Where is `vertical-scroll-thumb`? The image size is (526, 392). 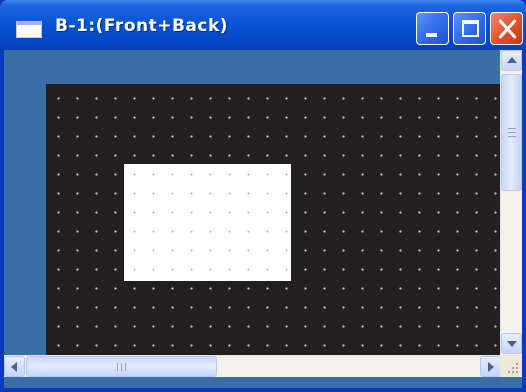
vertical-scroll-thumb is located at coordinates (511, 132).